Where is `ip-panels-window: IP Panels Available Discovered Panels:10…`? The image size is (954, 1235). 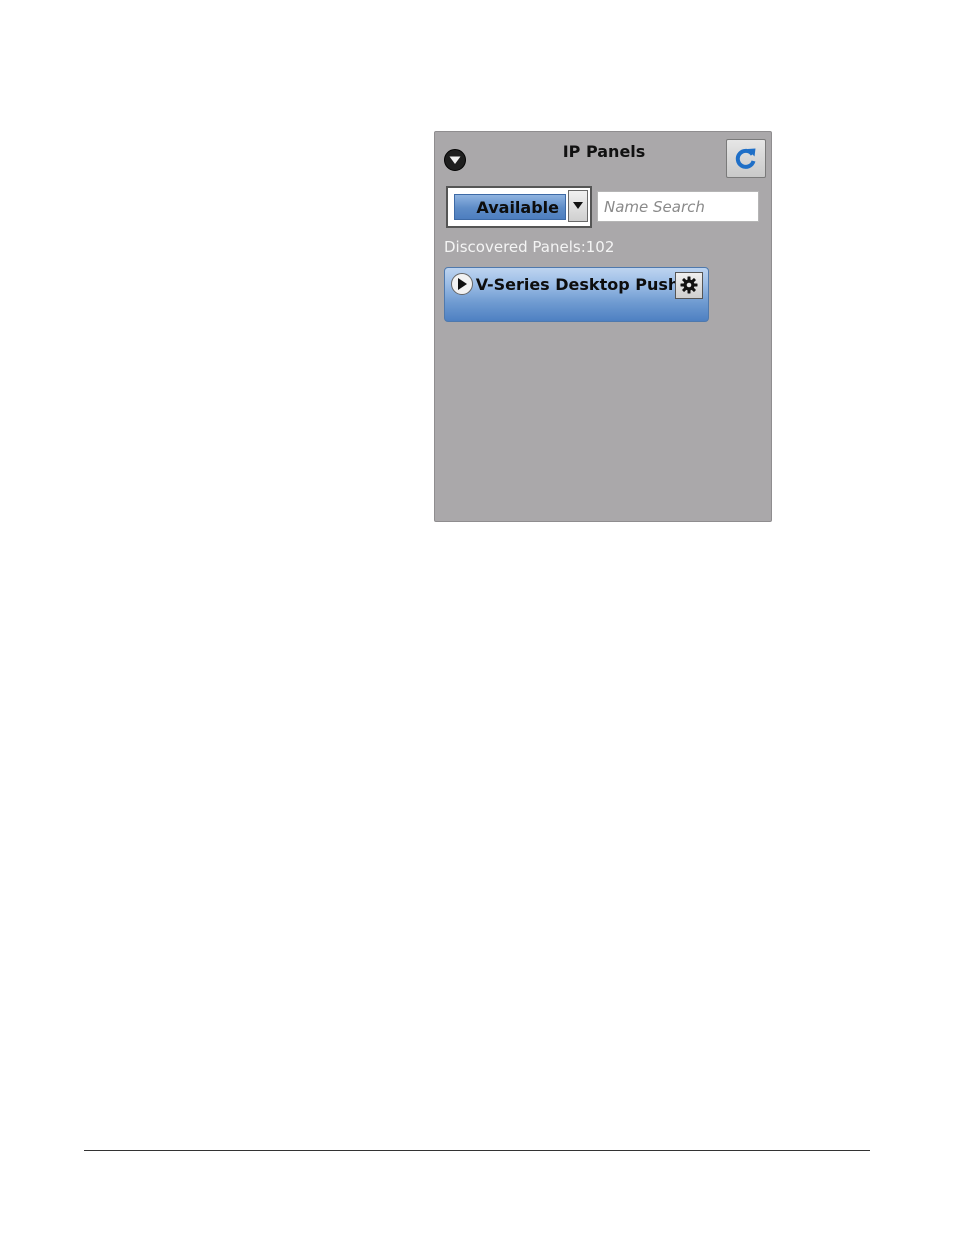
ip-panels-window: IP Panels Available Discovered Panels:10… is located at coordinates (603, 326).